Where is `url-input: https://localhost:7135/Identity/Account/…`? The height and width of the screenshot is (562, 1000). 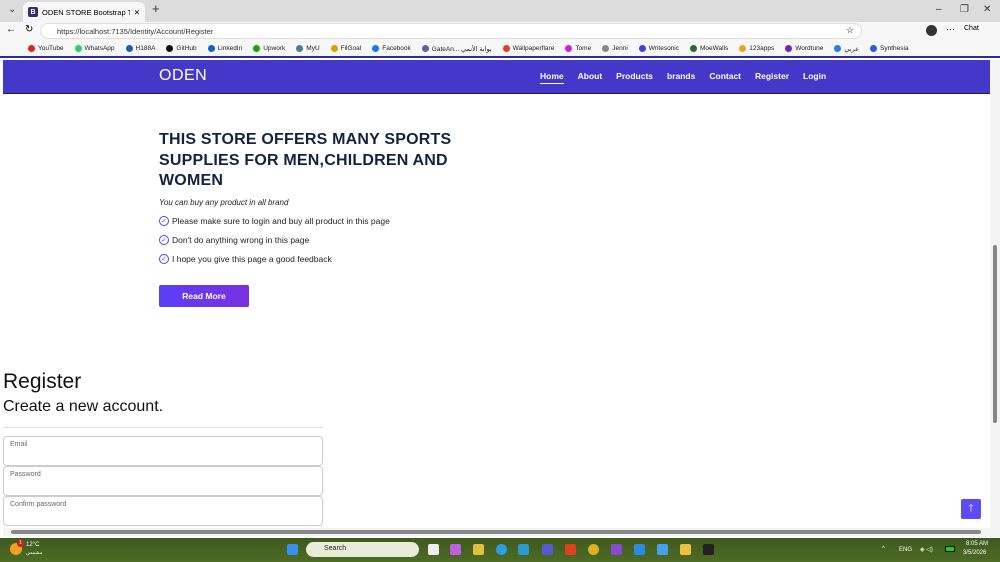 url-input: https://localhost:7135/Identity/Account/… is located at coordinates (451, 31).